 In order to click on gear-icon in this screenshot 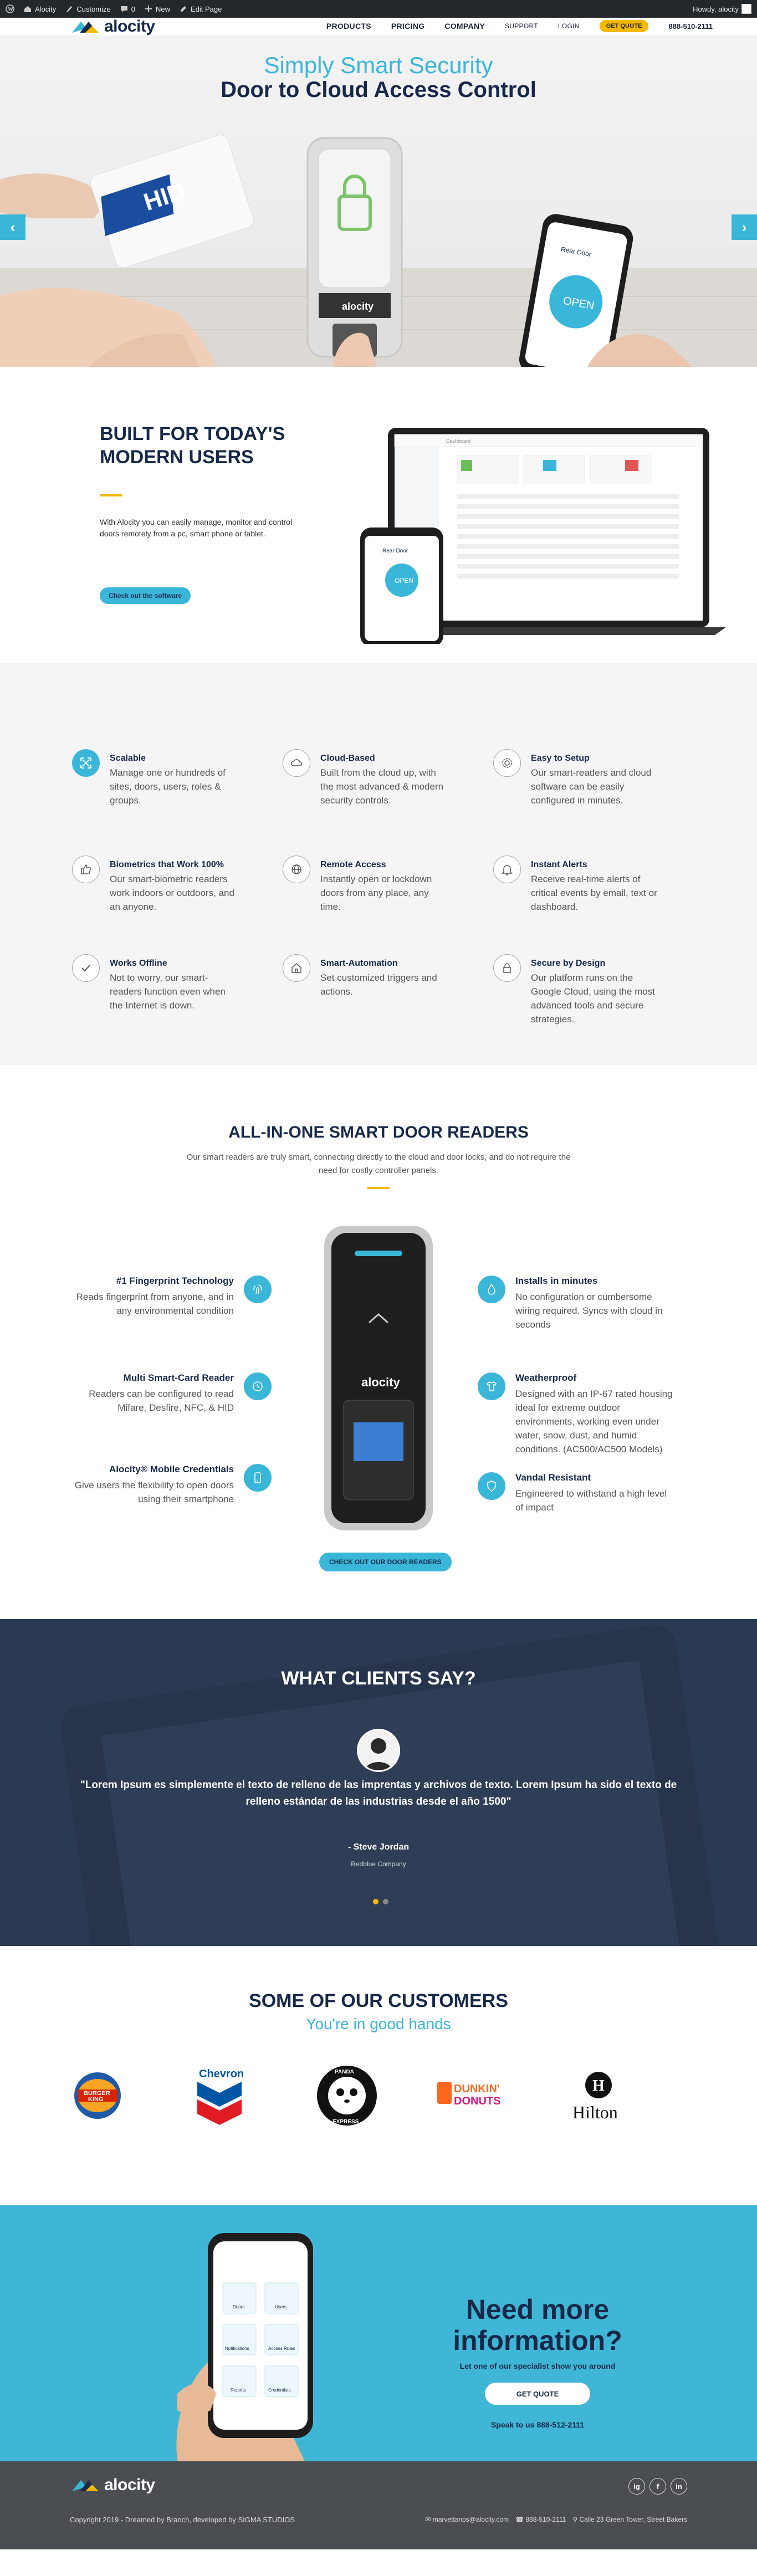, I will do `click(507, 763)`.